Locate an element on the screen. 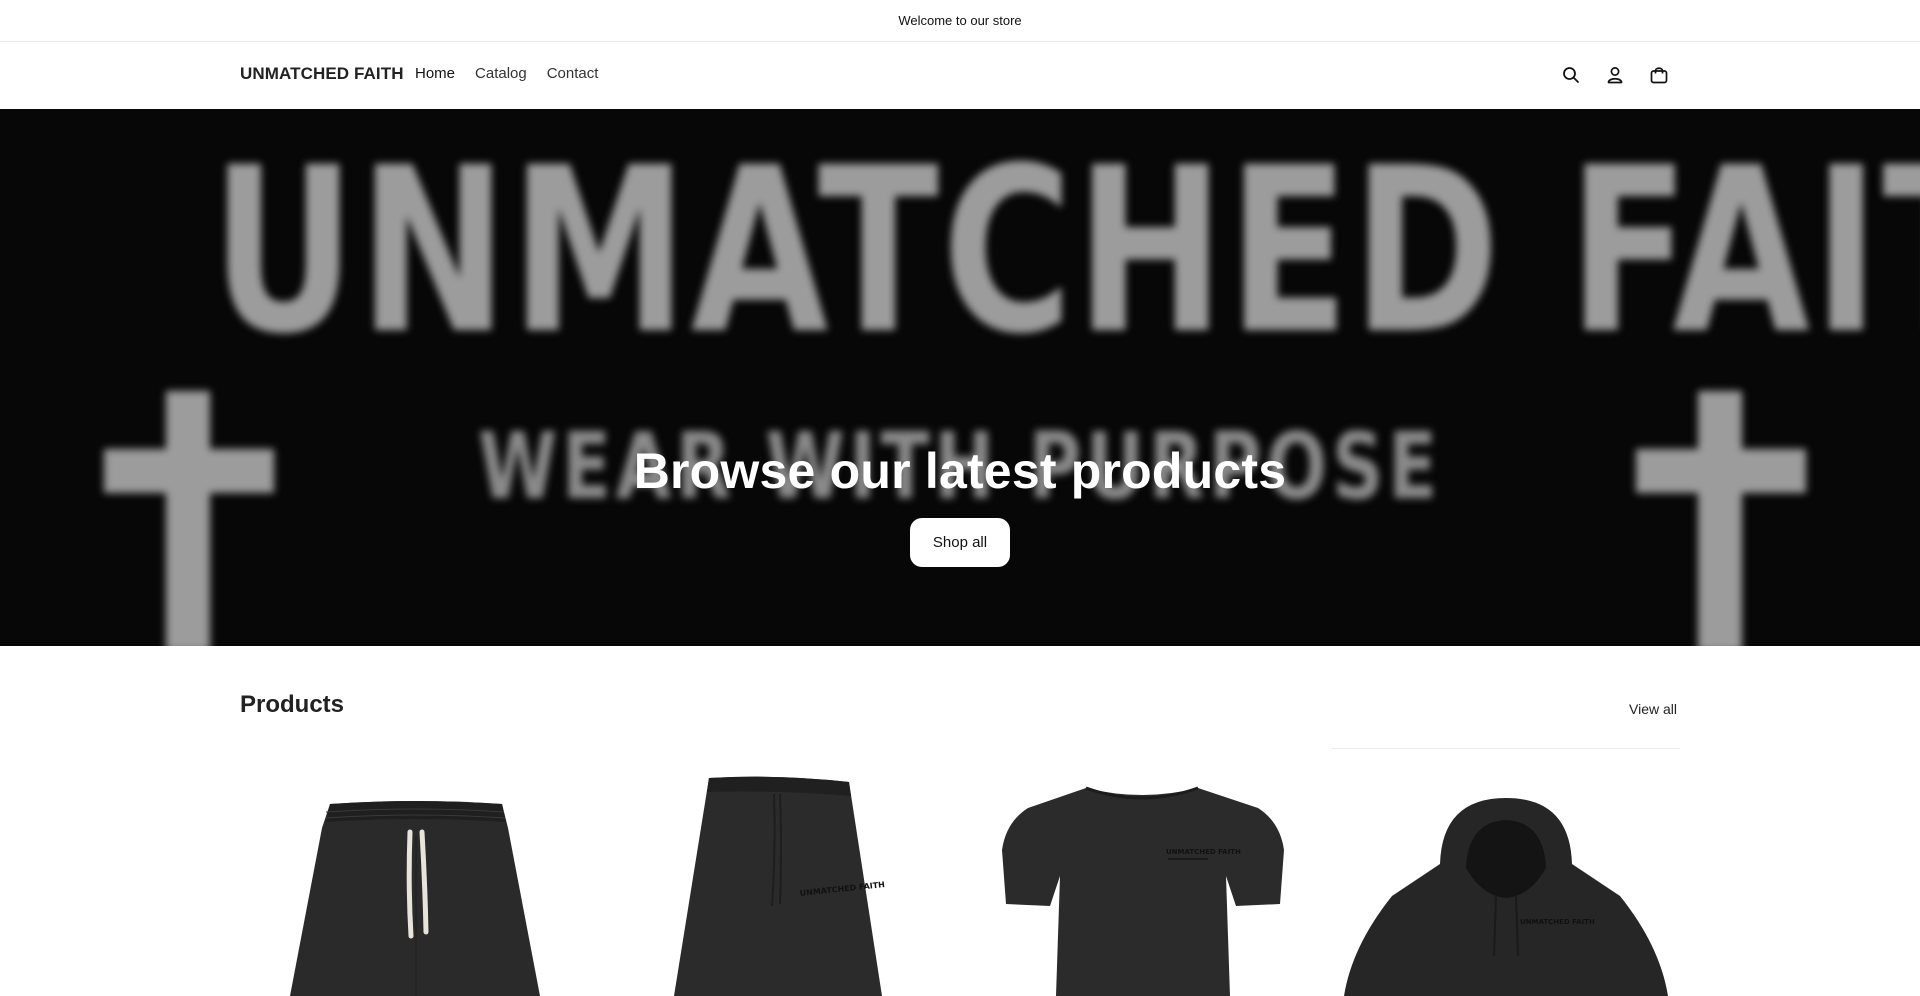 This screenshot has height=996, width=1920. site-header: UNMATCHED FAITH Home Catalog Contact is located at coordinates (960, 75).